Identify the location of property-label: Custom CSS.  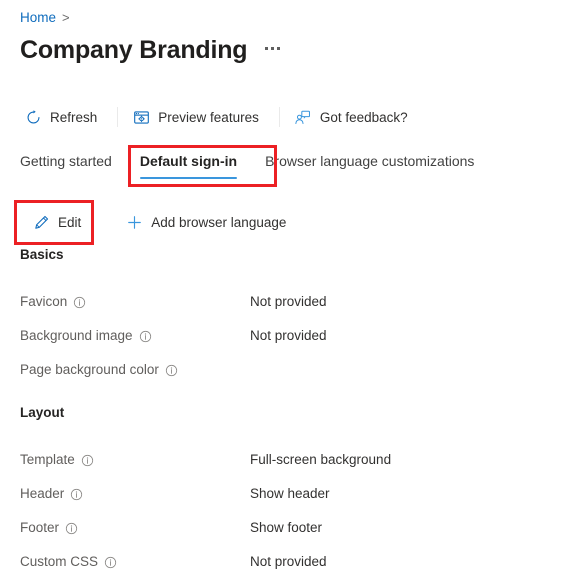
(135, 562).